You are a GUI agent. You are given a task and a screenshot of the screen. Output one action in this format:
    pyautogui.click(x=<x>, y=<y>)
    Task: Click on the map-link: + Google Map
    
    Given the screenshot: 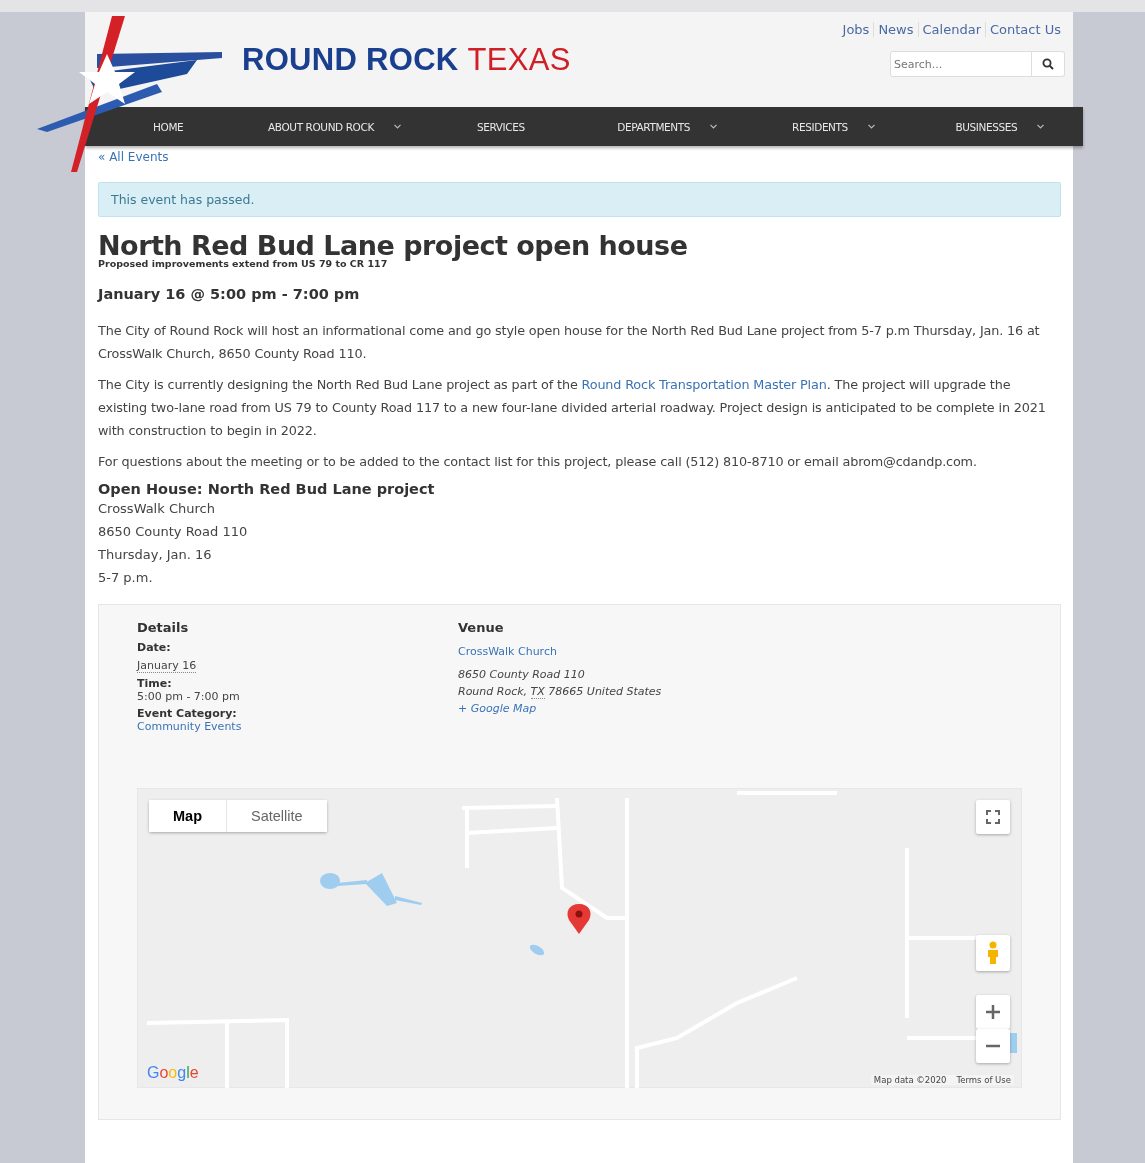 What is the action you would take?
    pyautogui.click(x=618, y=708)
    